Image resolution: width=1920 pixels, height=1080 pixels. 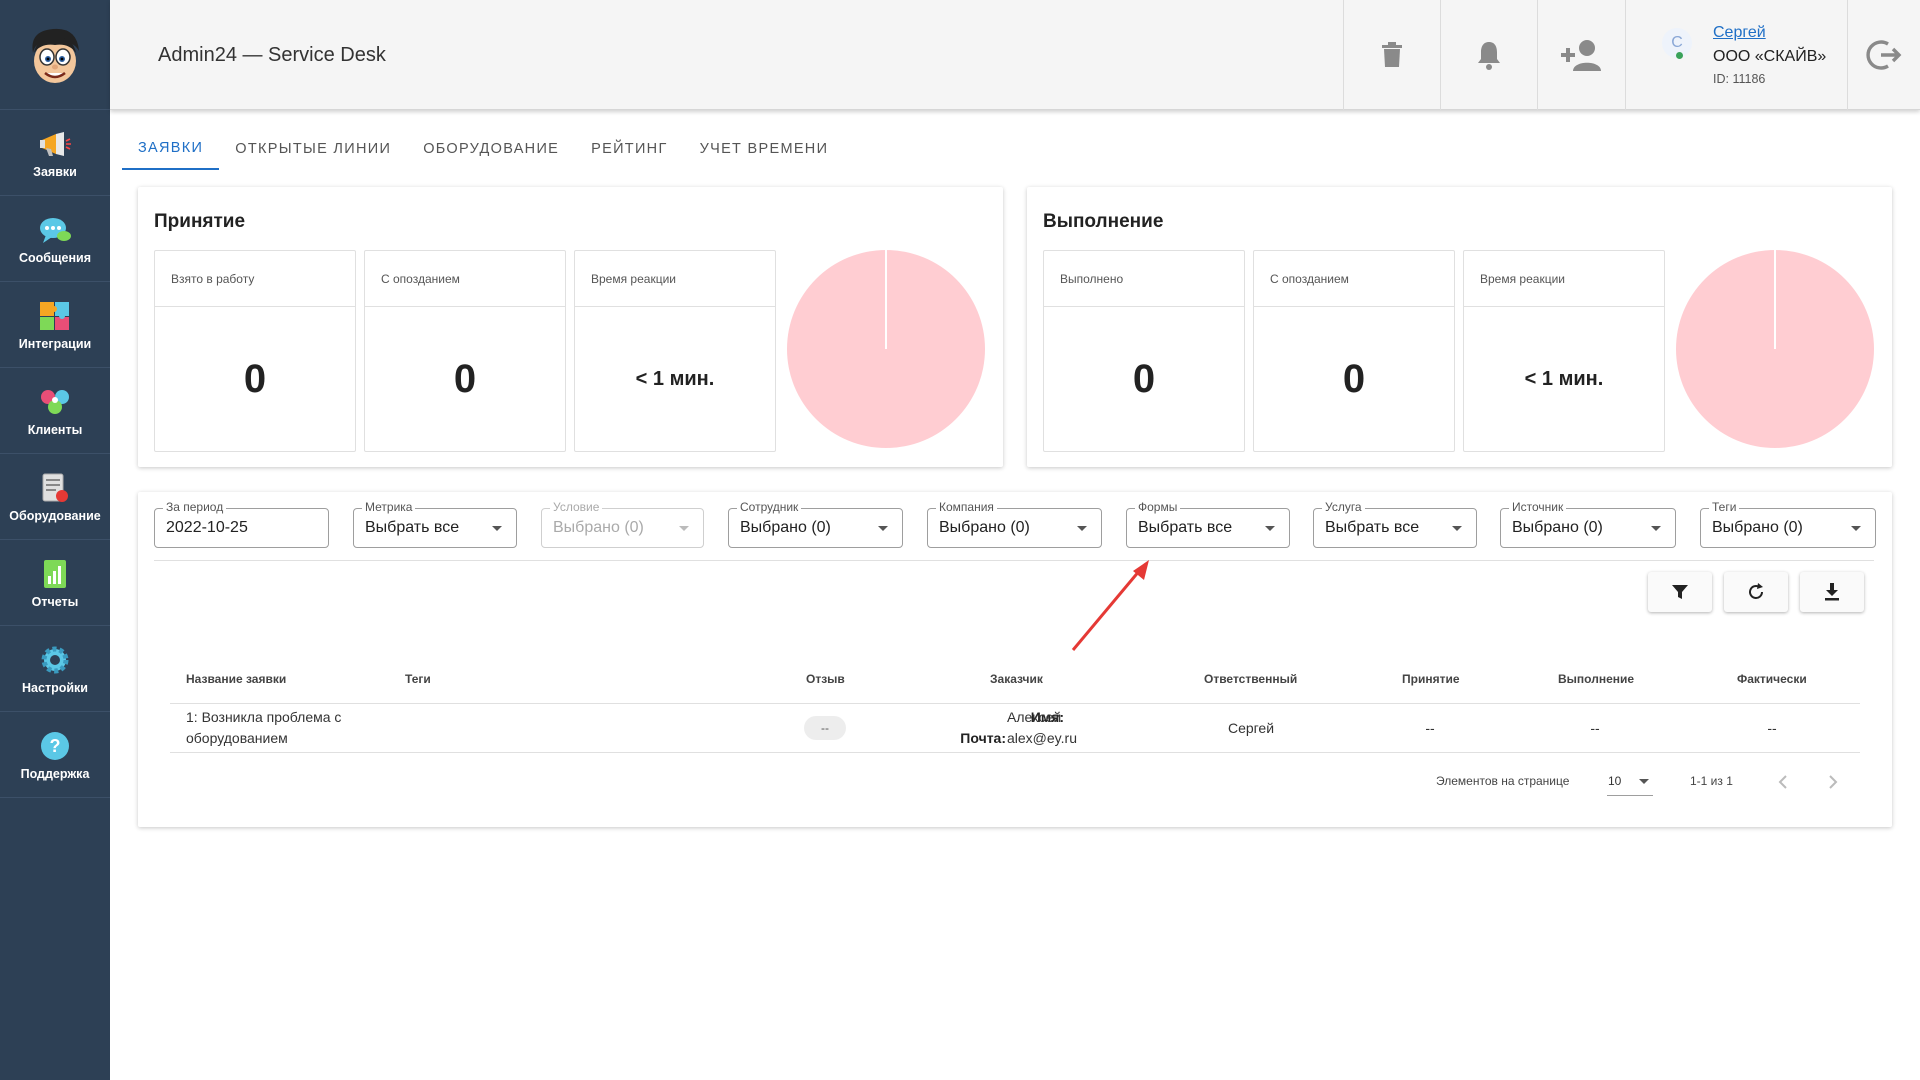 I want to click on column-header-customer: Заказчик, so click(x=1016, y=679).